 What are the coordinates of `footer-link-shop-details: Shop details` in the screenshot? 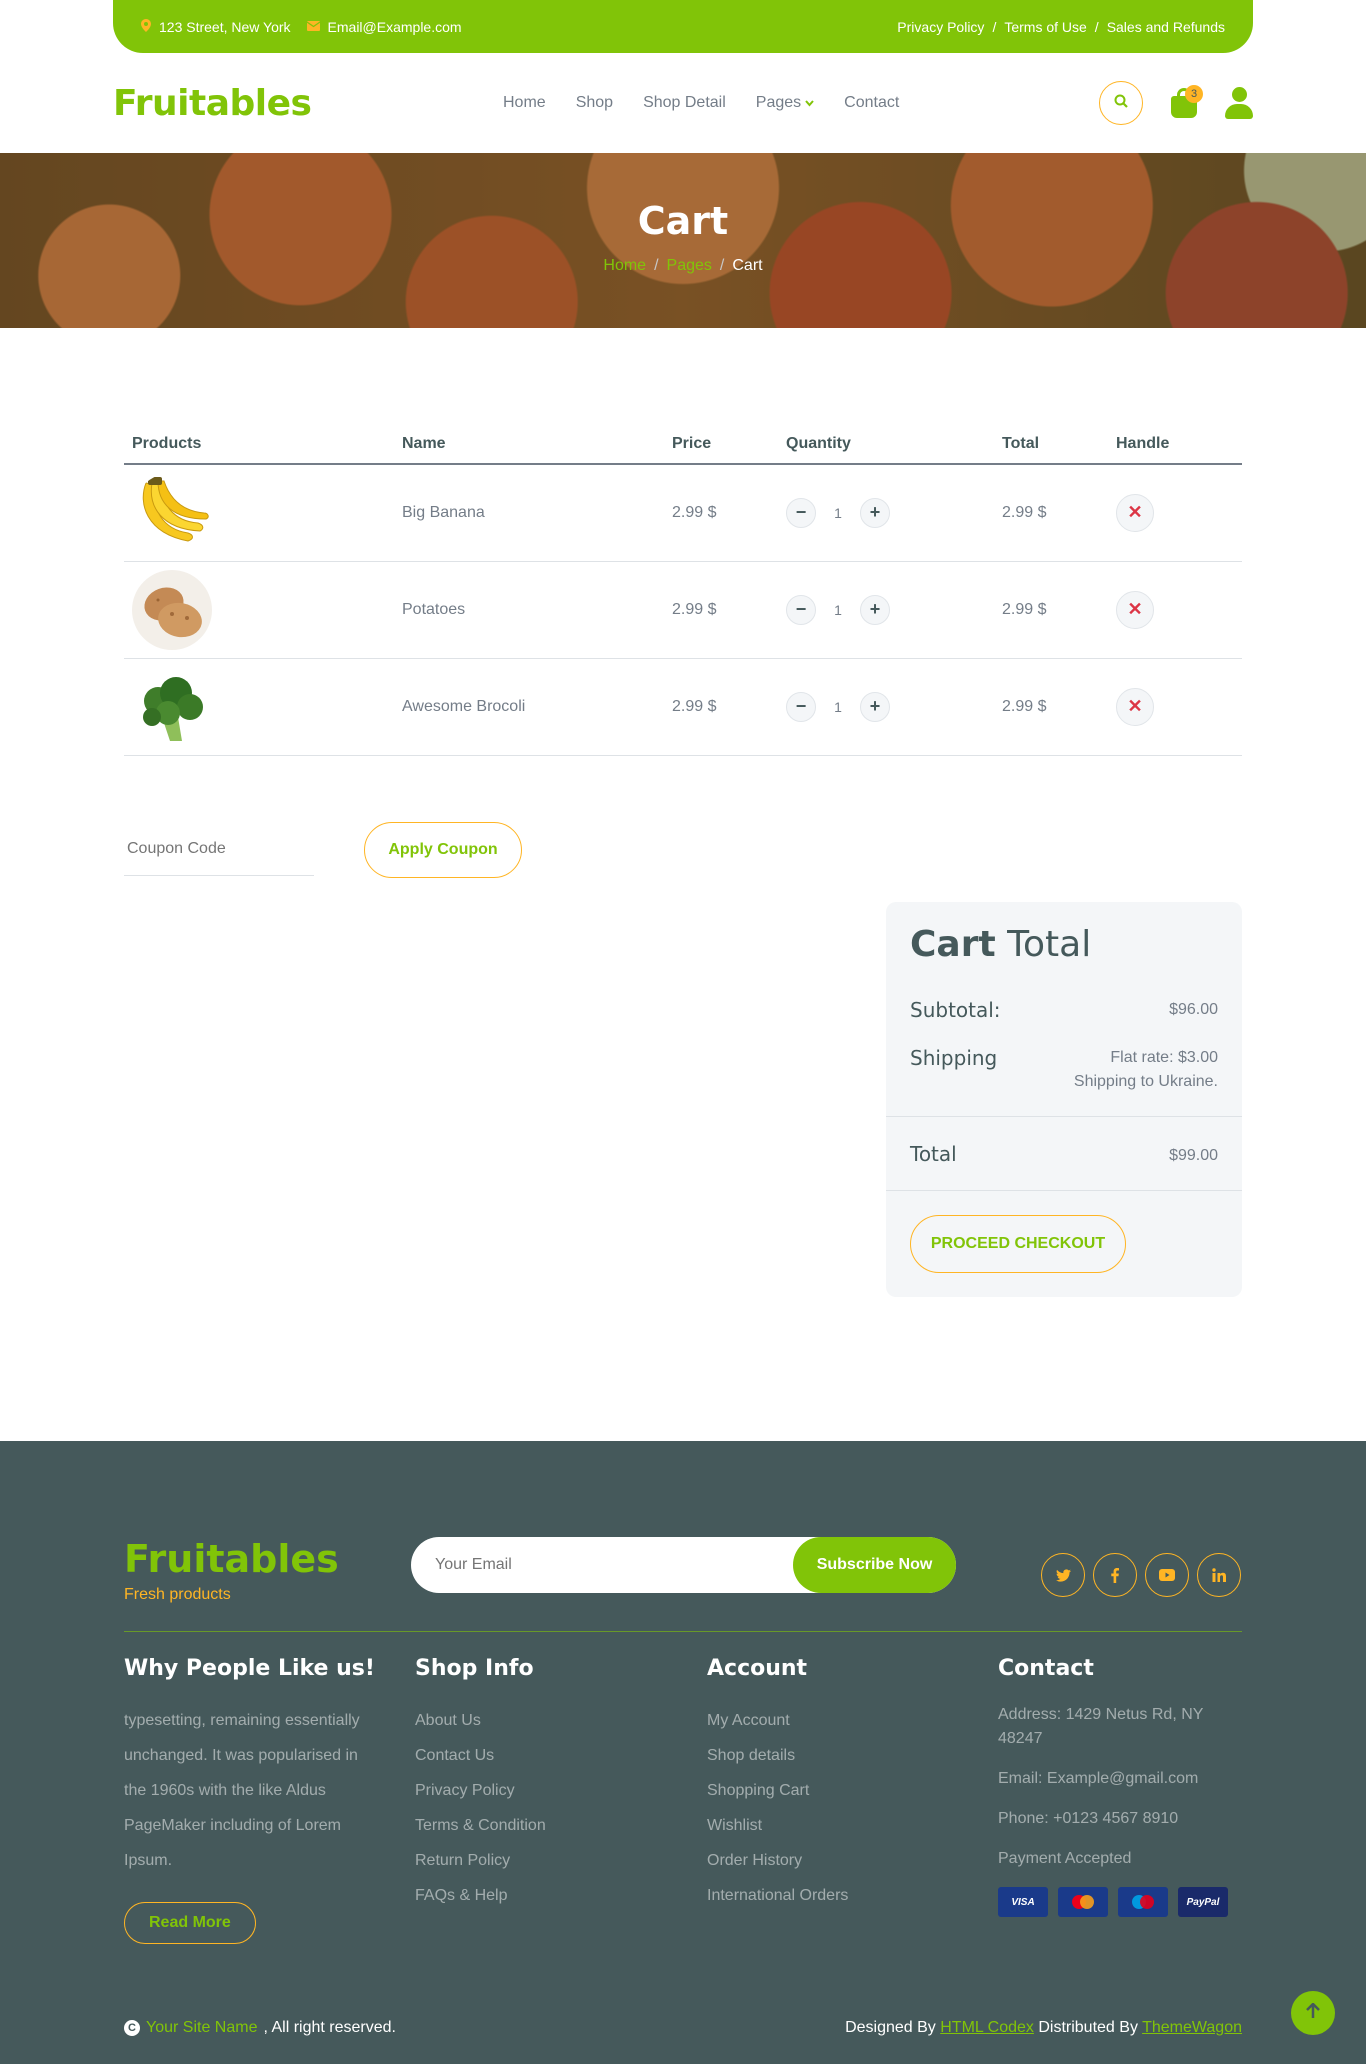 It's located at (777, 1755).